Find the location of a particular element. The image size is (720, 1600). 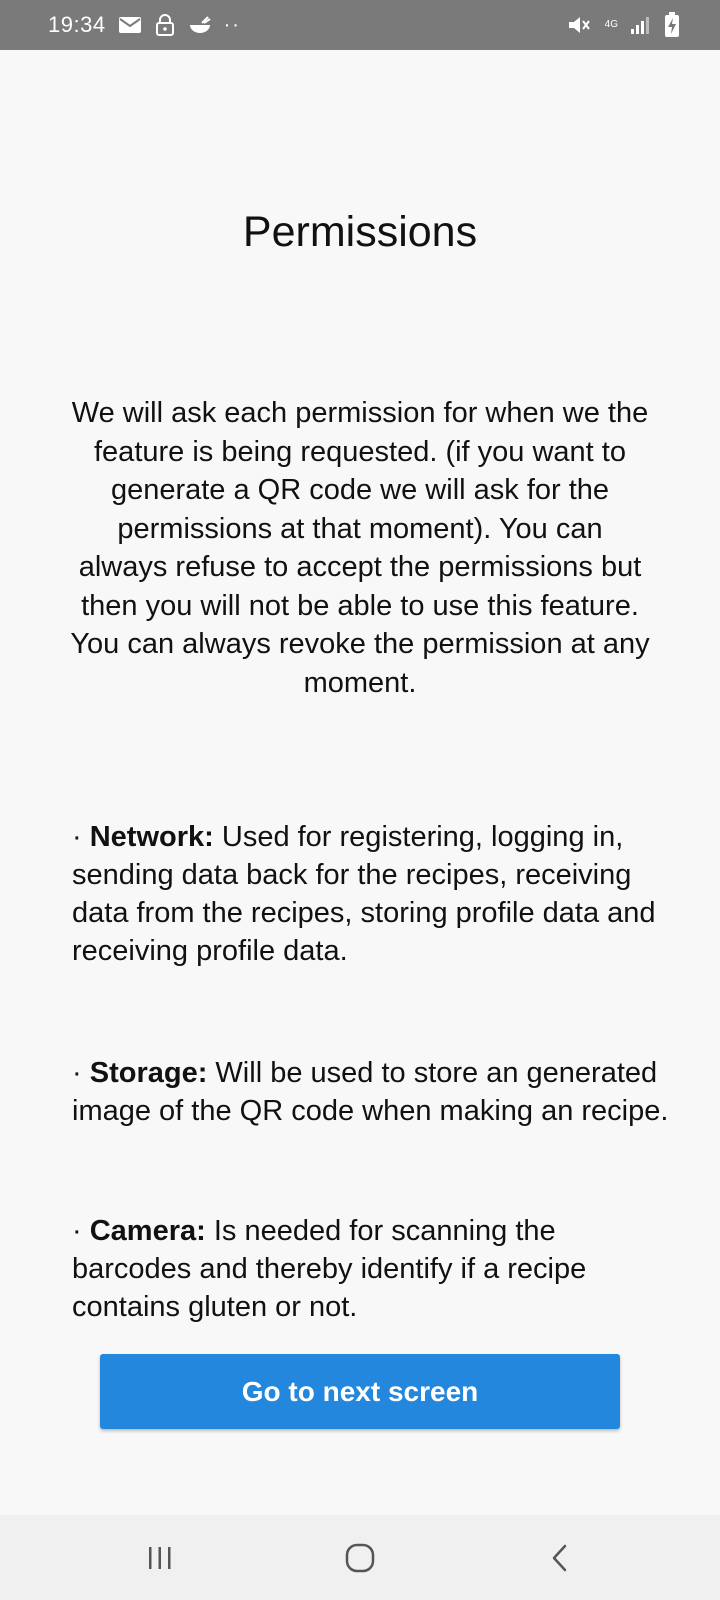

home-icon is located at coordinates (360, 1558).